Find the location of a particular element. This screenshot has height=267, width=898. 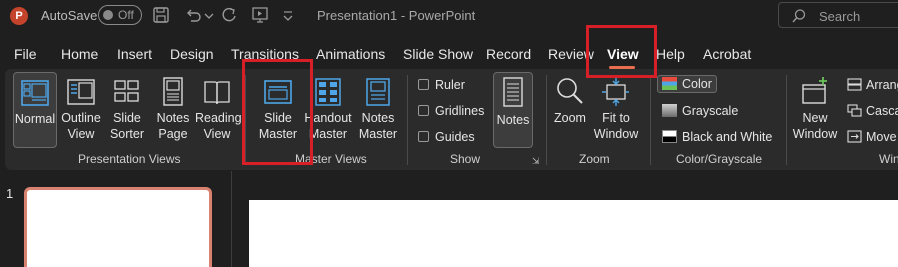

outline-label-2: View is located at coordinates (81, 134).